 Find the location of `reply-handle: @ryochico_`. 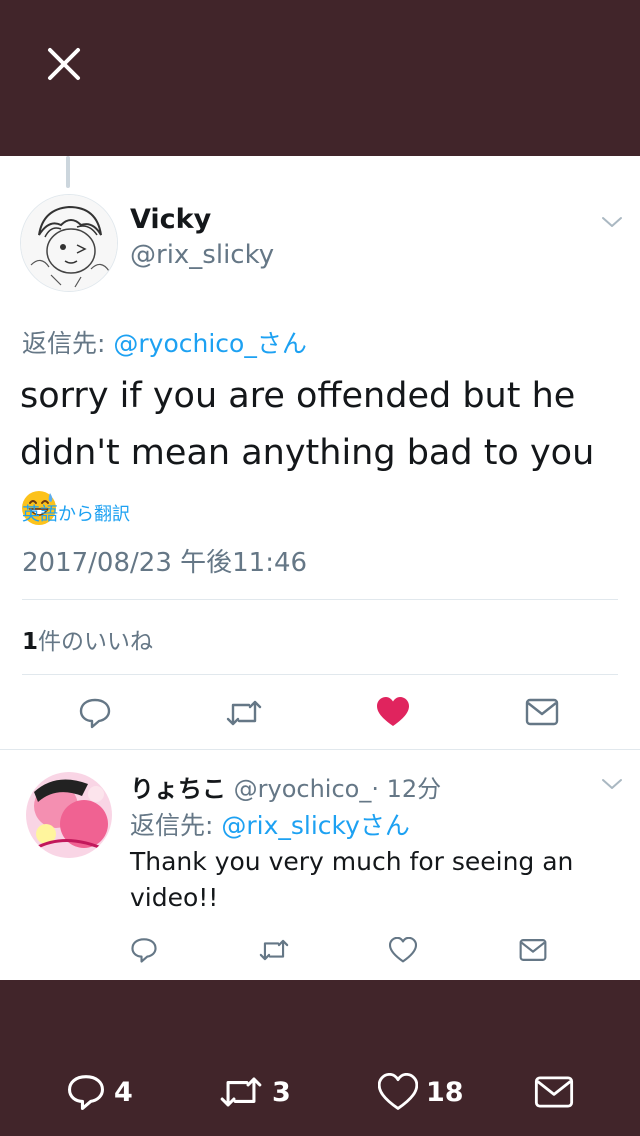

reply-handle: @ryochico_ is located at coordinates (303, 789).